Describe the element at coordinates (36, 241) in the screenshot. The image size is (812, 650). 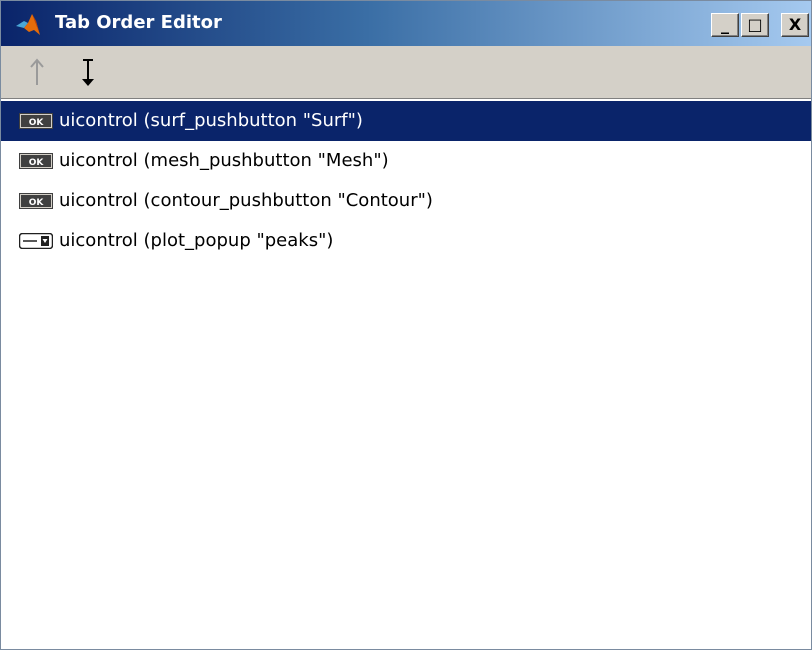
I see `popupmenu-icon` at that location.